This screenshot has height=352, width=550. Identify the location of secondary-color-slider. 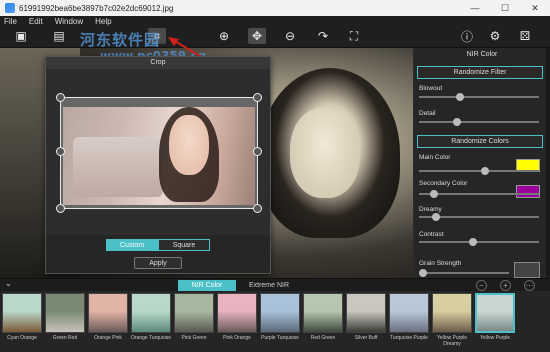
(479, 194).